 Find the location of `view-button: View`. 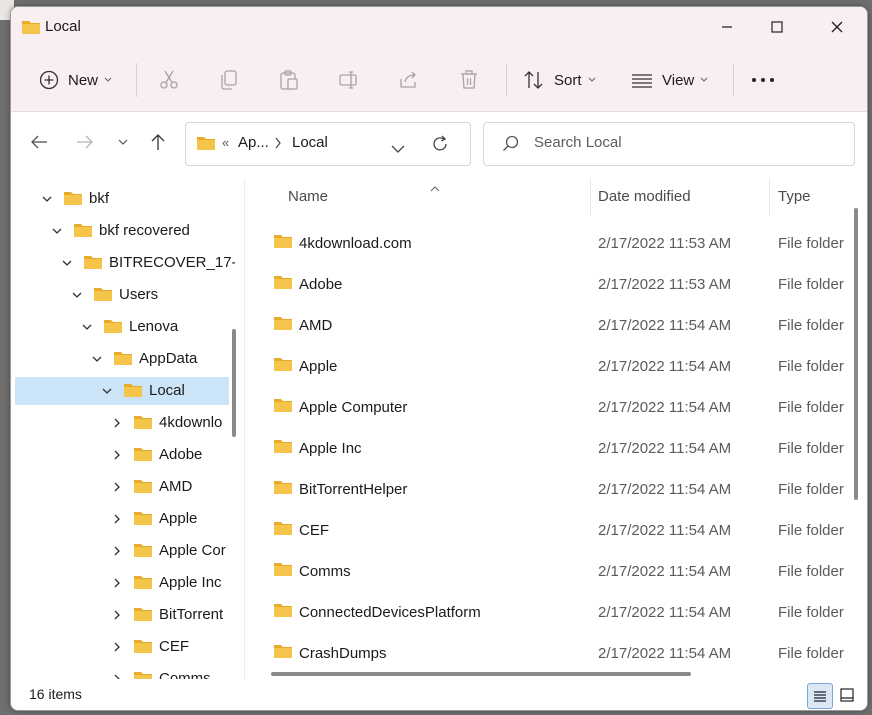

view-button: View is located at coordinates (669, 80).